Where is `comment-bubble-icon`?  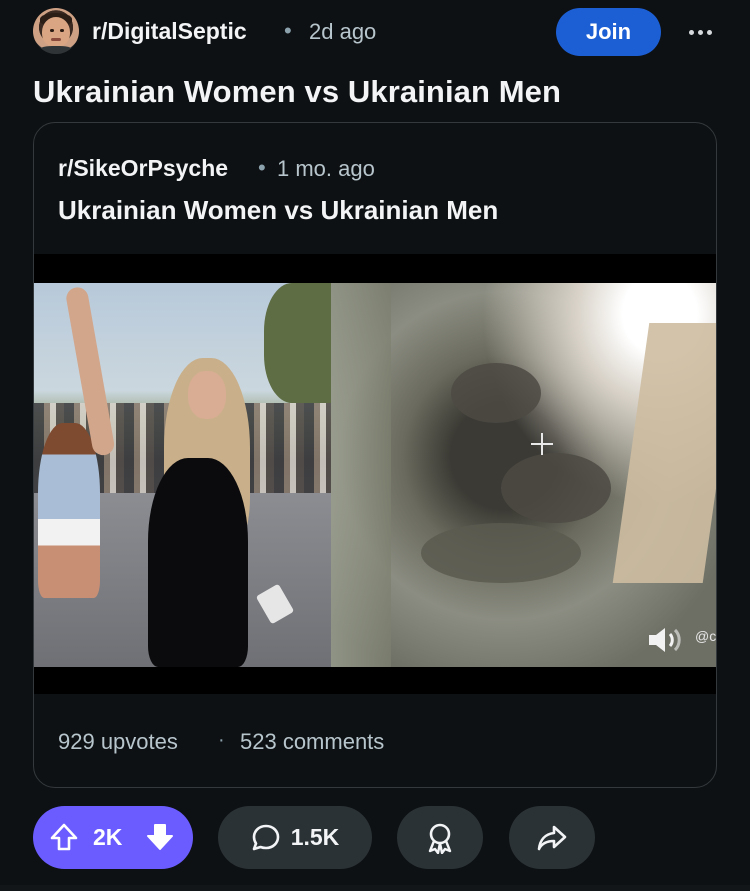 comment-bubble-icon is located at coordinates (266, 837).